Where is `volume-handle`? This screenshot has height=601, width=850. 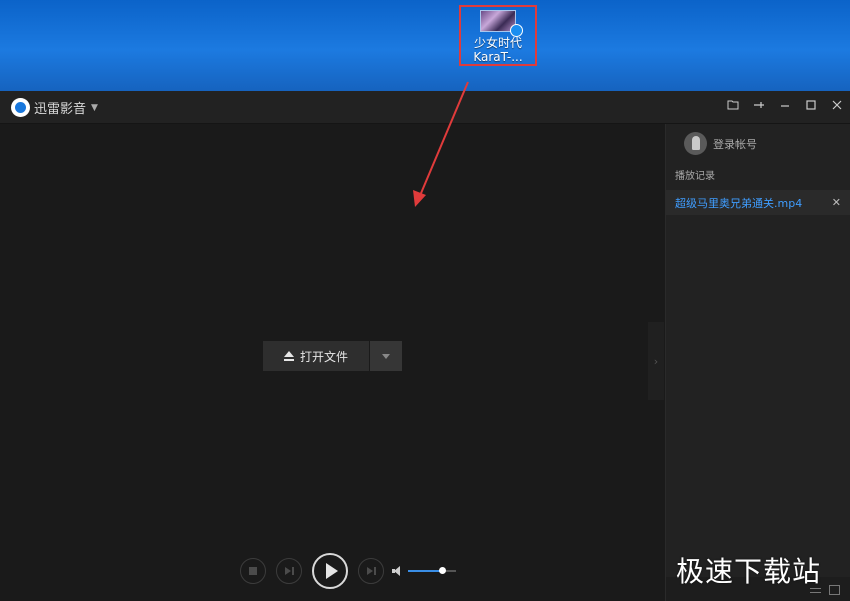 volume-handle is located at coordinates (442, 570).